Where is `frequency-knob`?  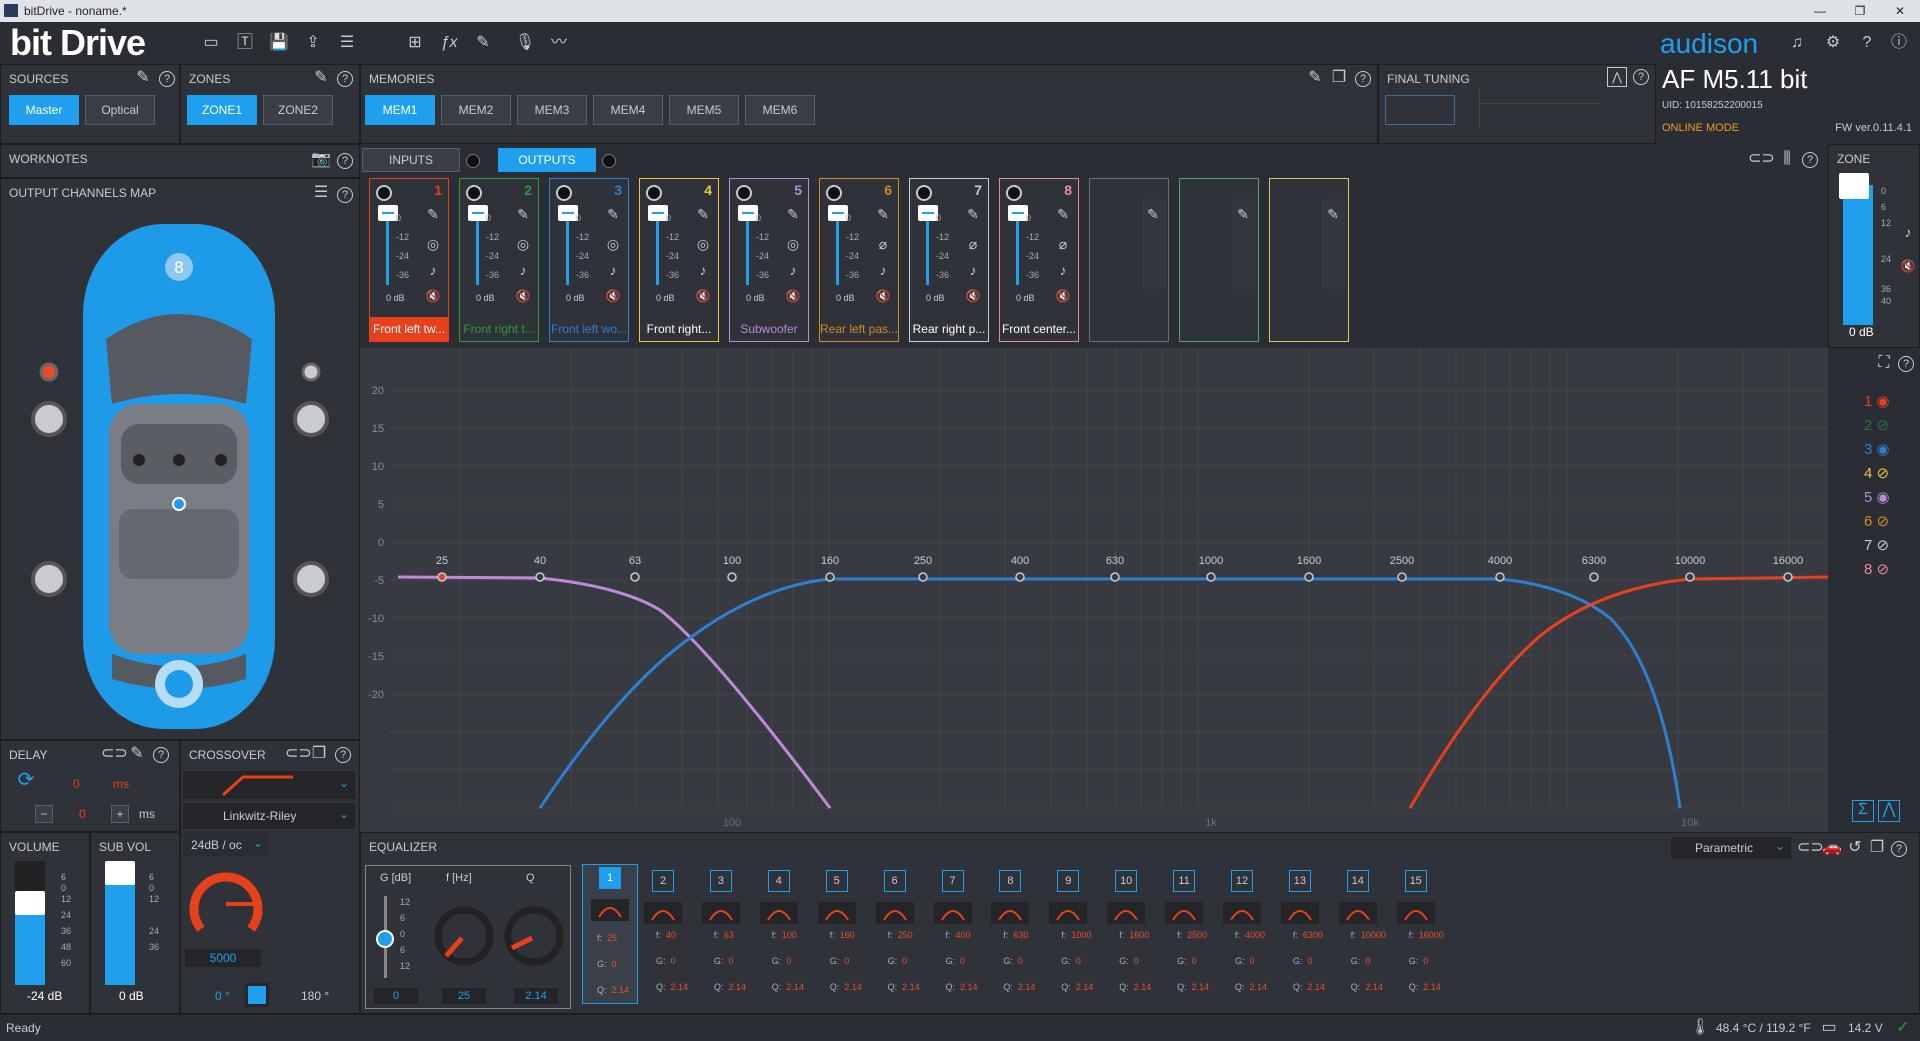
frequency-knob is located at coordinates (226, 904).